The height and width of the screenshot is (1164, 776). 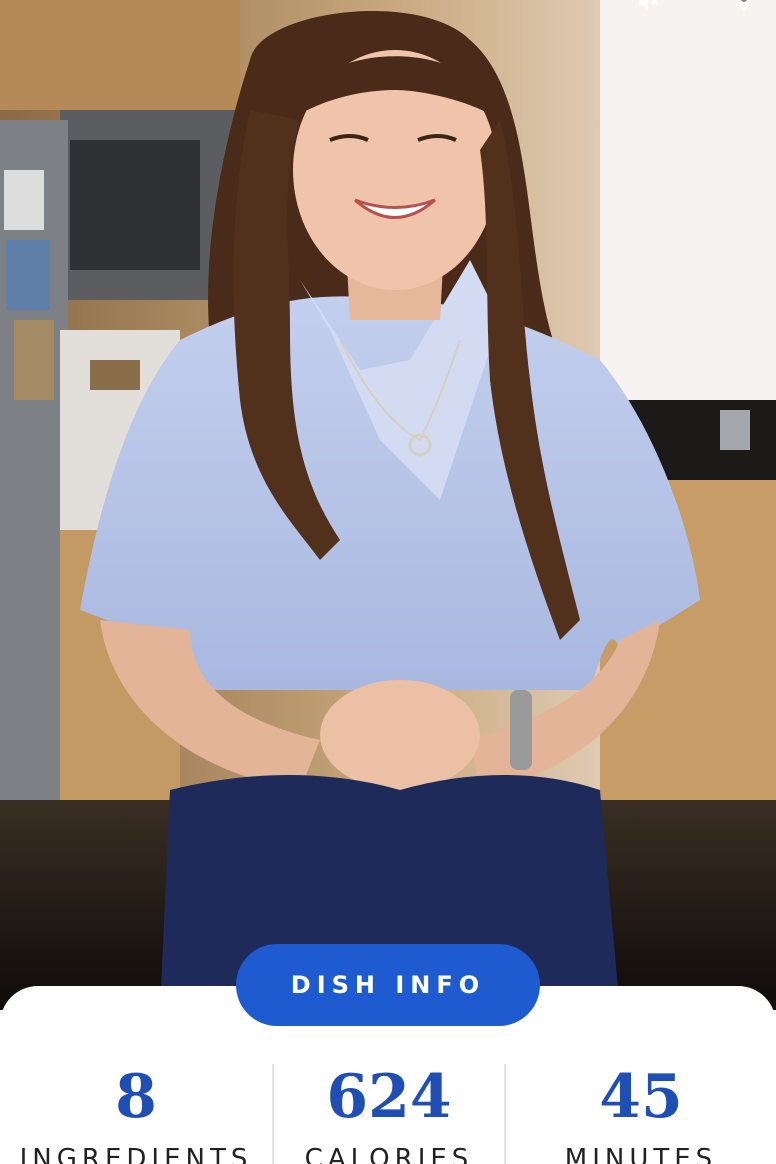 What do you see at coordinates (136, 1154) in the screenshot?
I see `stat-label: INGREDIENTS` at bounding box center [136, 1154].